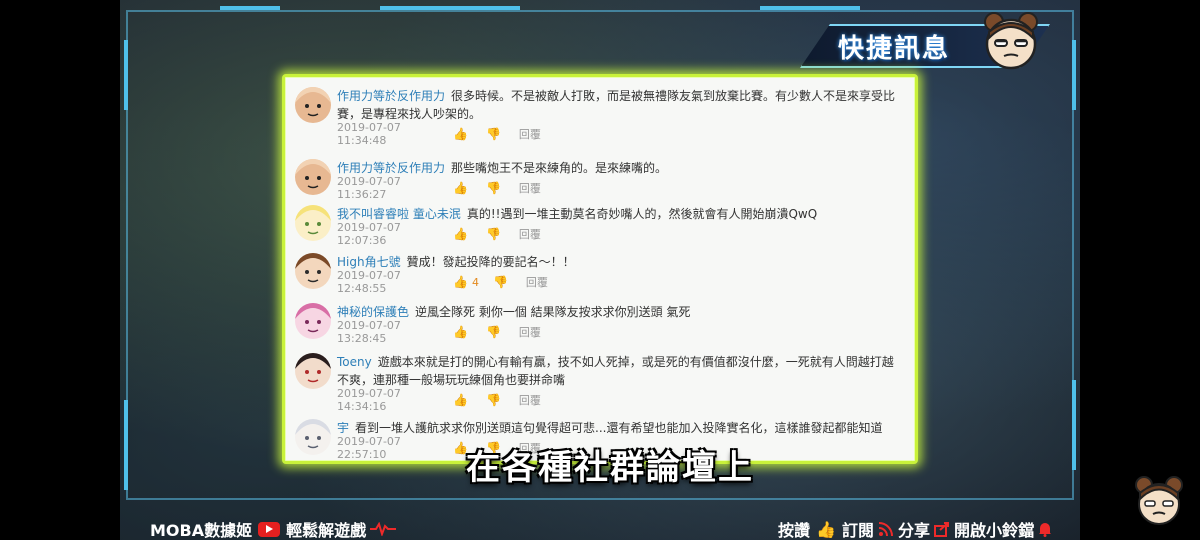 This screenshot has height=540, width=1200. Describe the element at coordinates (369, 448) in the screenshot. I see `comment-timestamp: 2019-07-07 22:57:10` at that location.